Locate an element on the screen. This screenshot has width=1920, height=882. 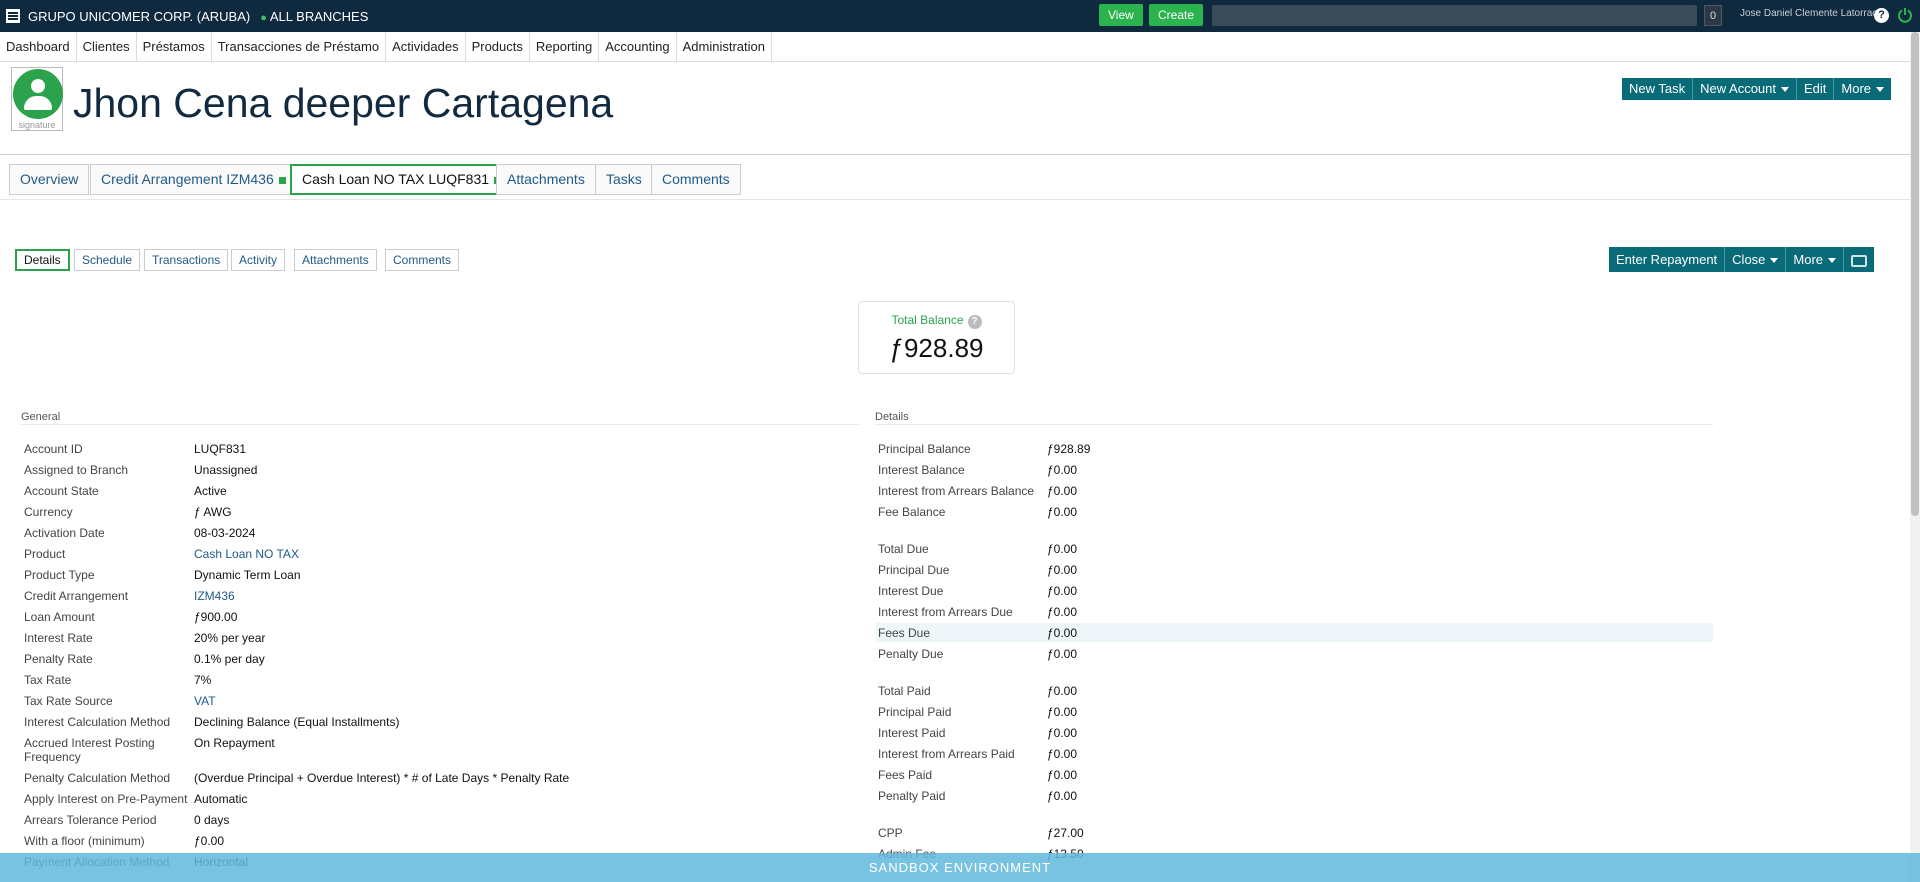
search-input is located at coordinates (1454, 15).